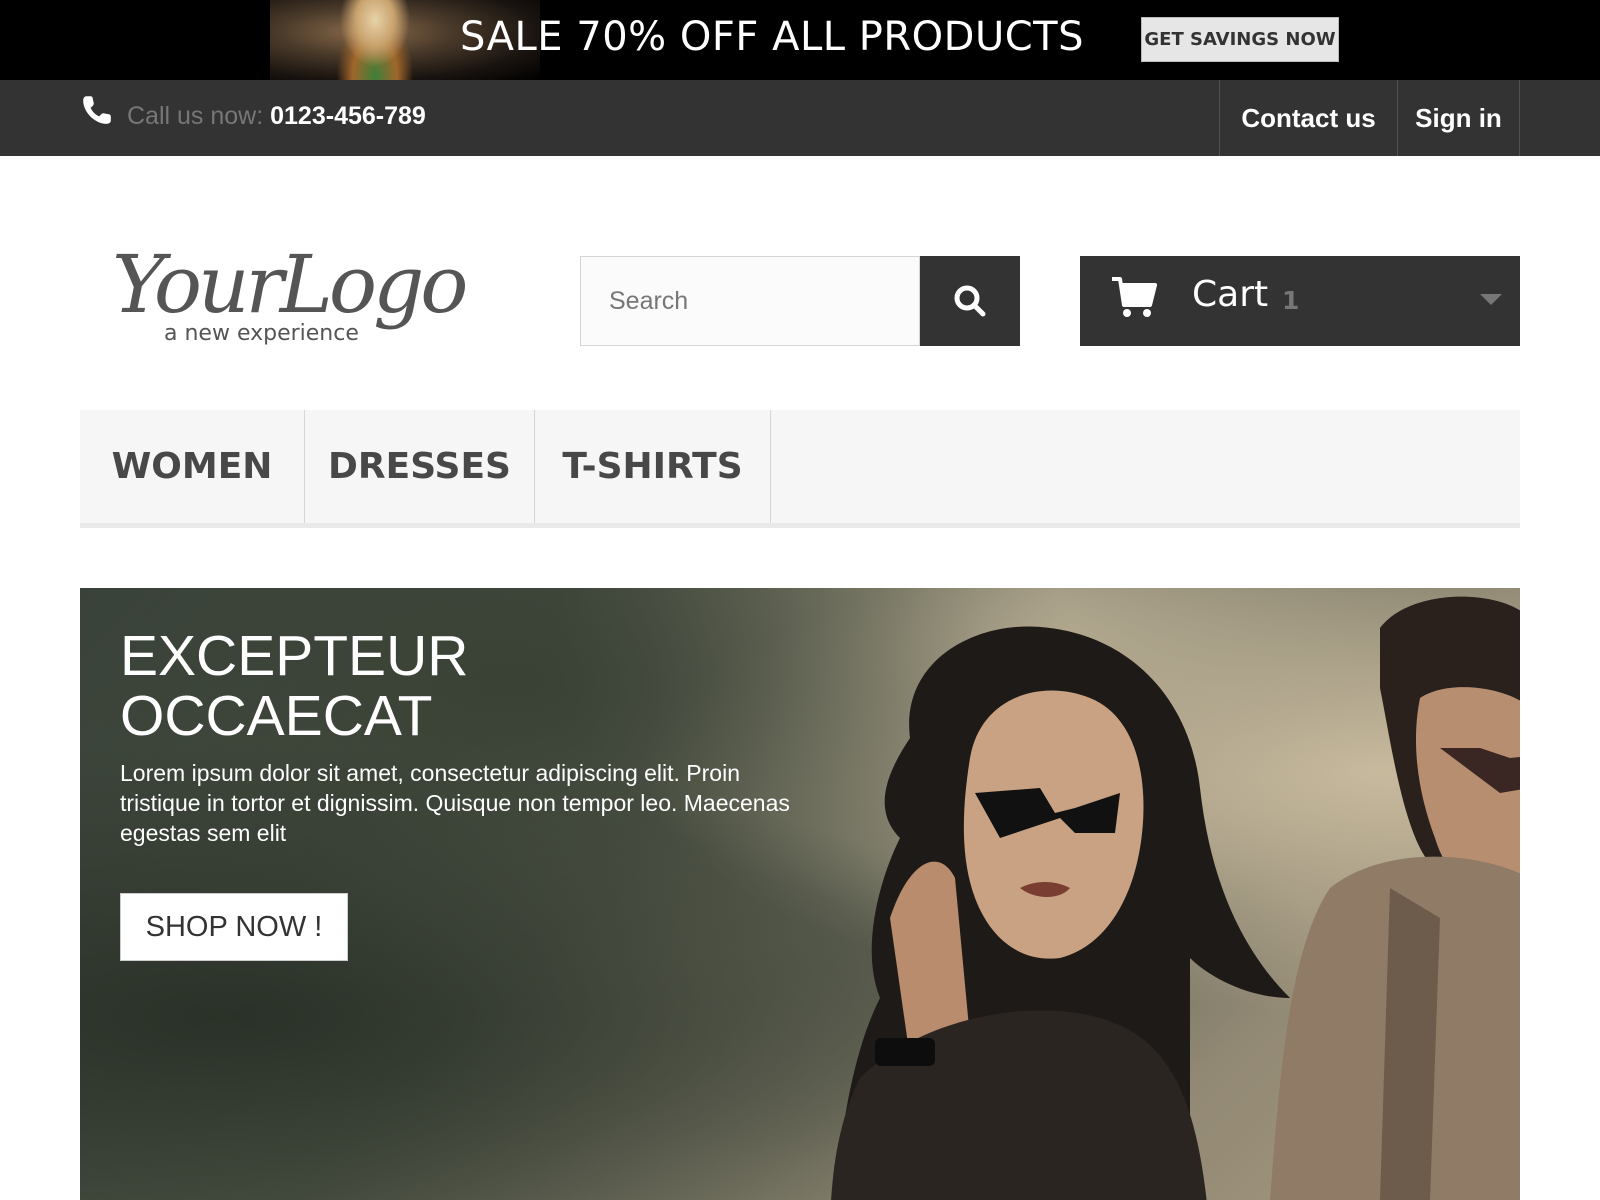  I want to click on hero-title: EXCEPTEUR OCCAECAT, so click(294, 686).